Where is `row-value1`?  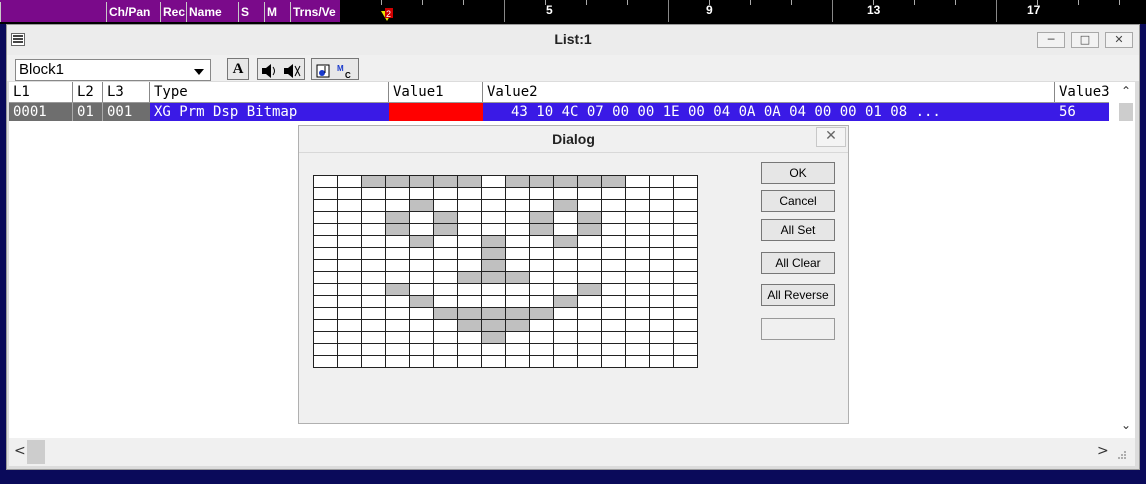 row-value1 is located at coordinates (436, 112).